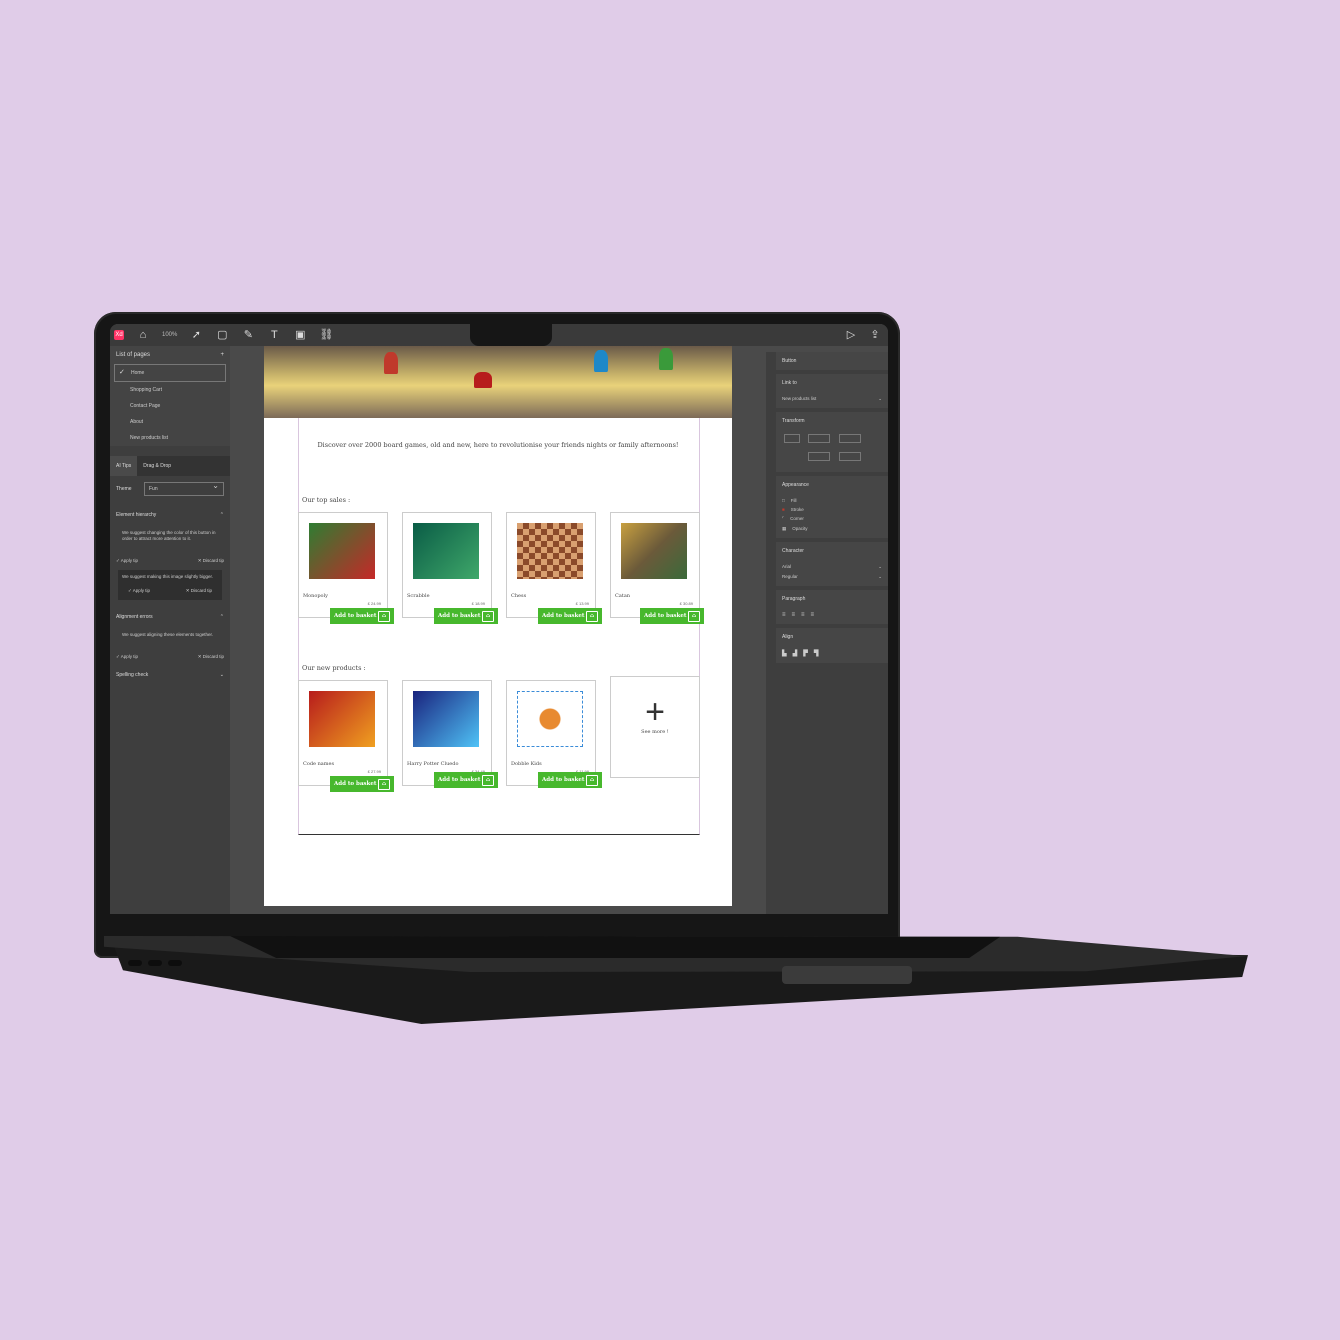 This screenshot has width=1340, height=1340. What do you see at coordinates (847, 975) in the screenshot?
I see `trackpad` at bounding box center [847, 975].